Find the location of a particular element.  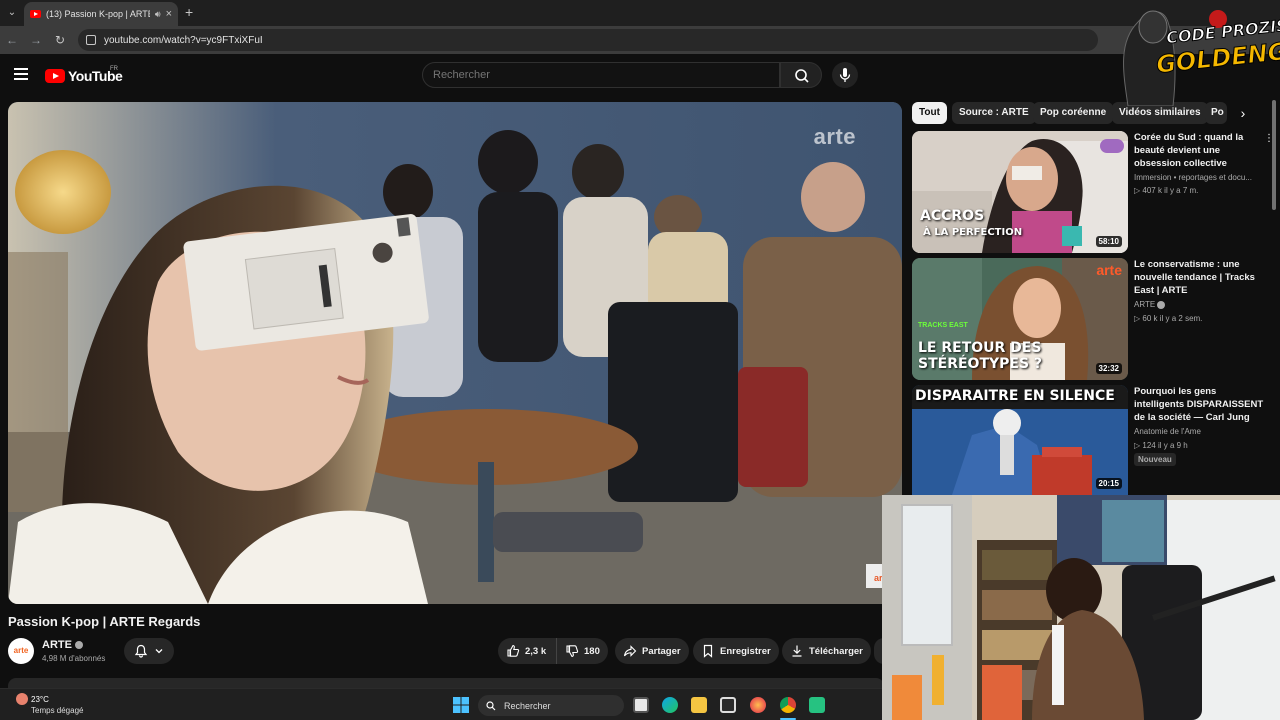

search-box is located at coordinates (601, 75).